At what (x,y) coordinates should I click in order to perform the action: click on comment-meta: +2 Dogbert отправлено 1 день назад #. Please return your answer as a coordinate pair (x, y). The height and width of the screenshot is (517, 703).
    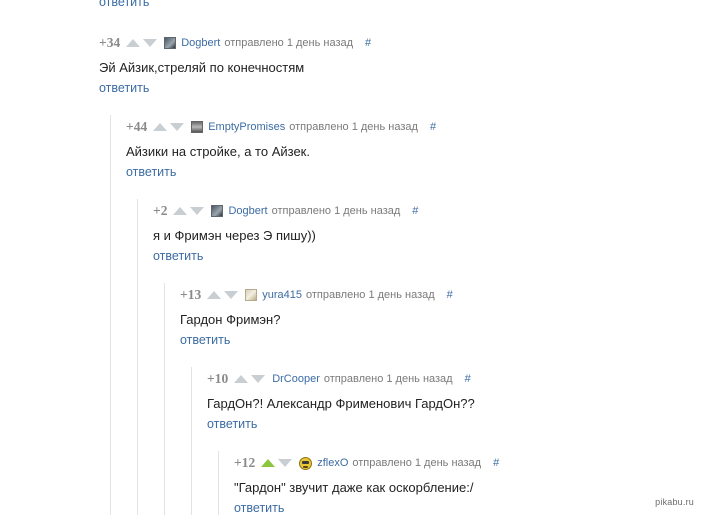
    Looking at the image, I should click on (285, 211).